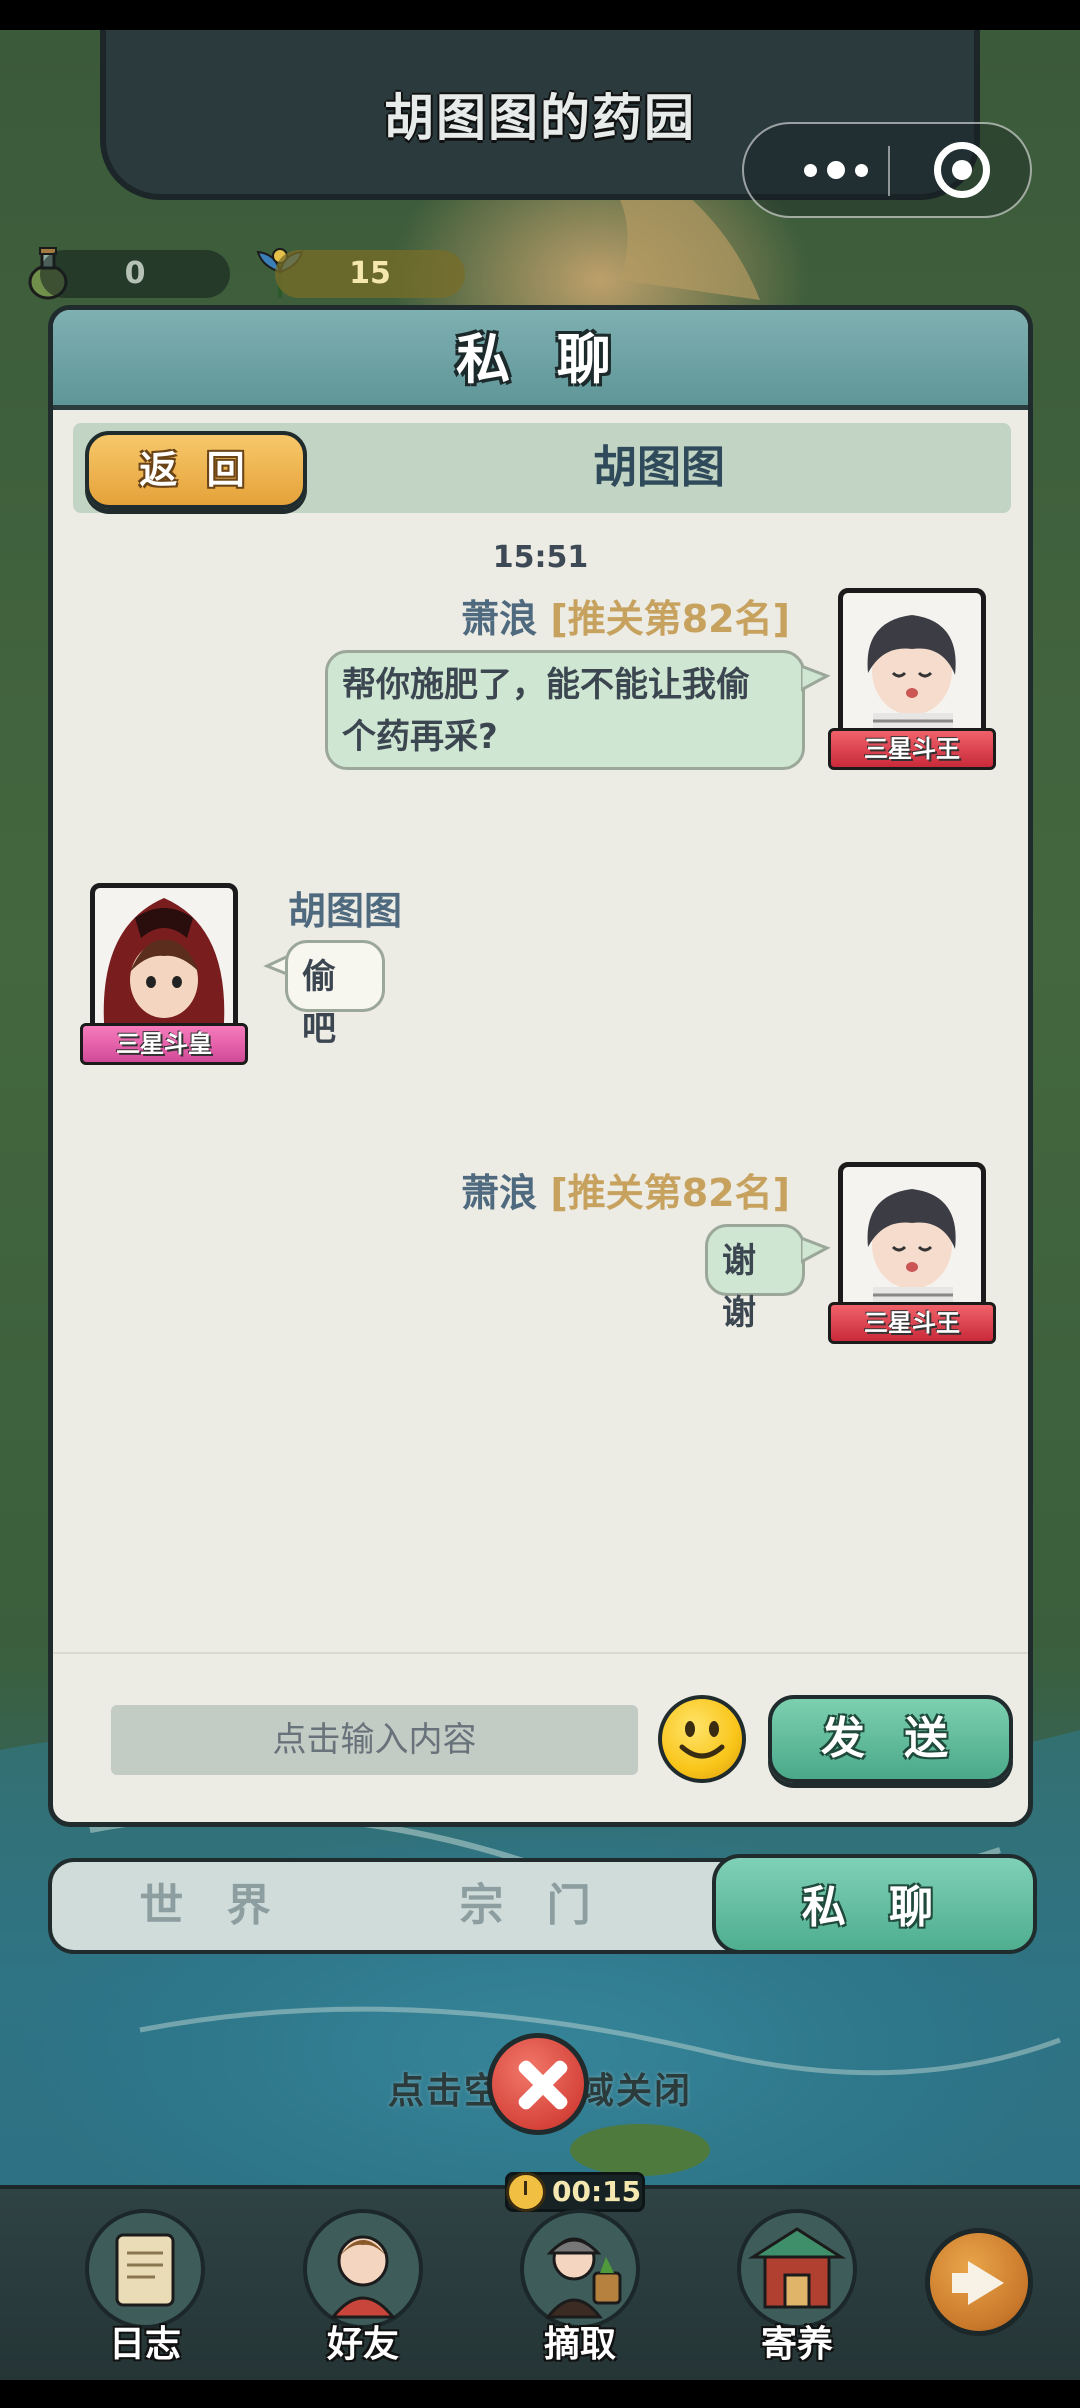  What do you see at coordinates (319, 1003) in the screenshot?
I see `message-text: 偷吧` at bounding box center [319, 1003].